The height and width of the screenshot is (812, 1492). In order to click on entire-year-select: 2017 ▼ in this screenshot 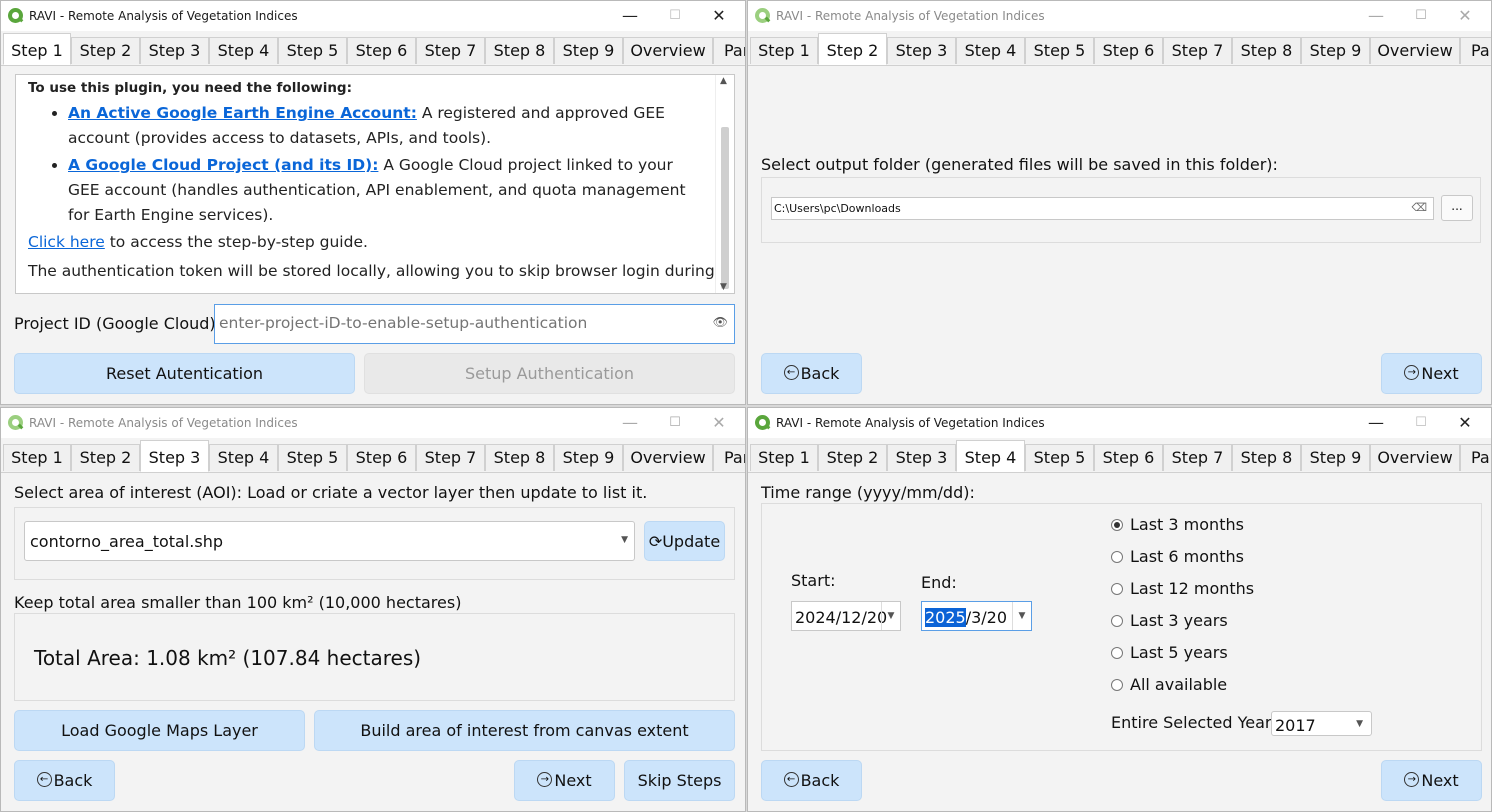, I will do `click(1321, 723)`.